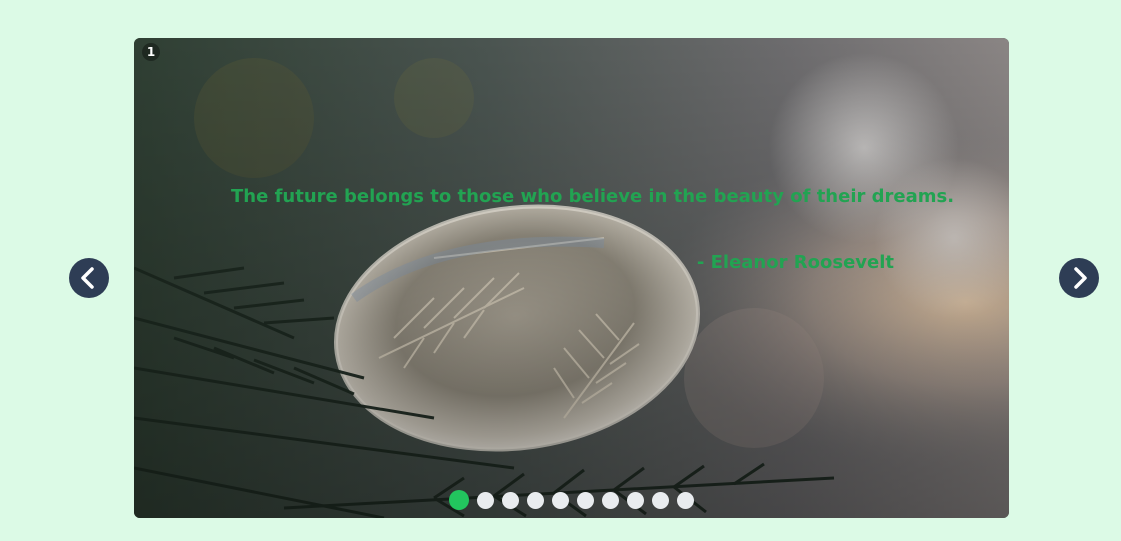 Image resolution: width=1121 pixels, height=541 pixels. What do you see at coordinates (571, 500) in the screenshot?
I see `pagination-dots` at bounding box center [571, 500].